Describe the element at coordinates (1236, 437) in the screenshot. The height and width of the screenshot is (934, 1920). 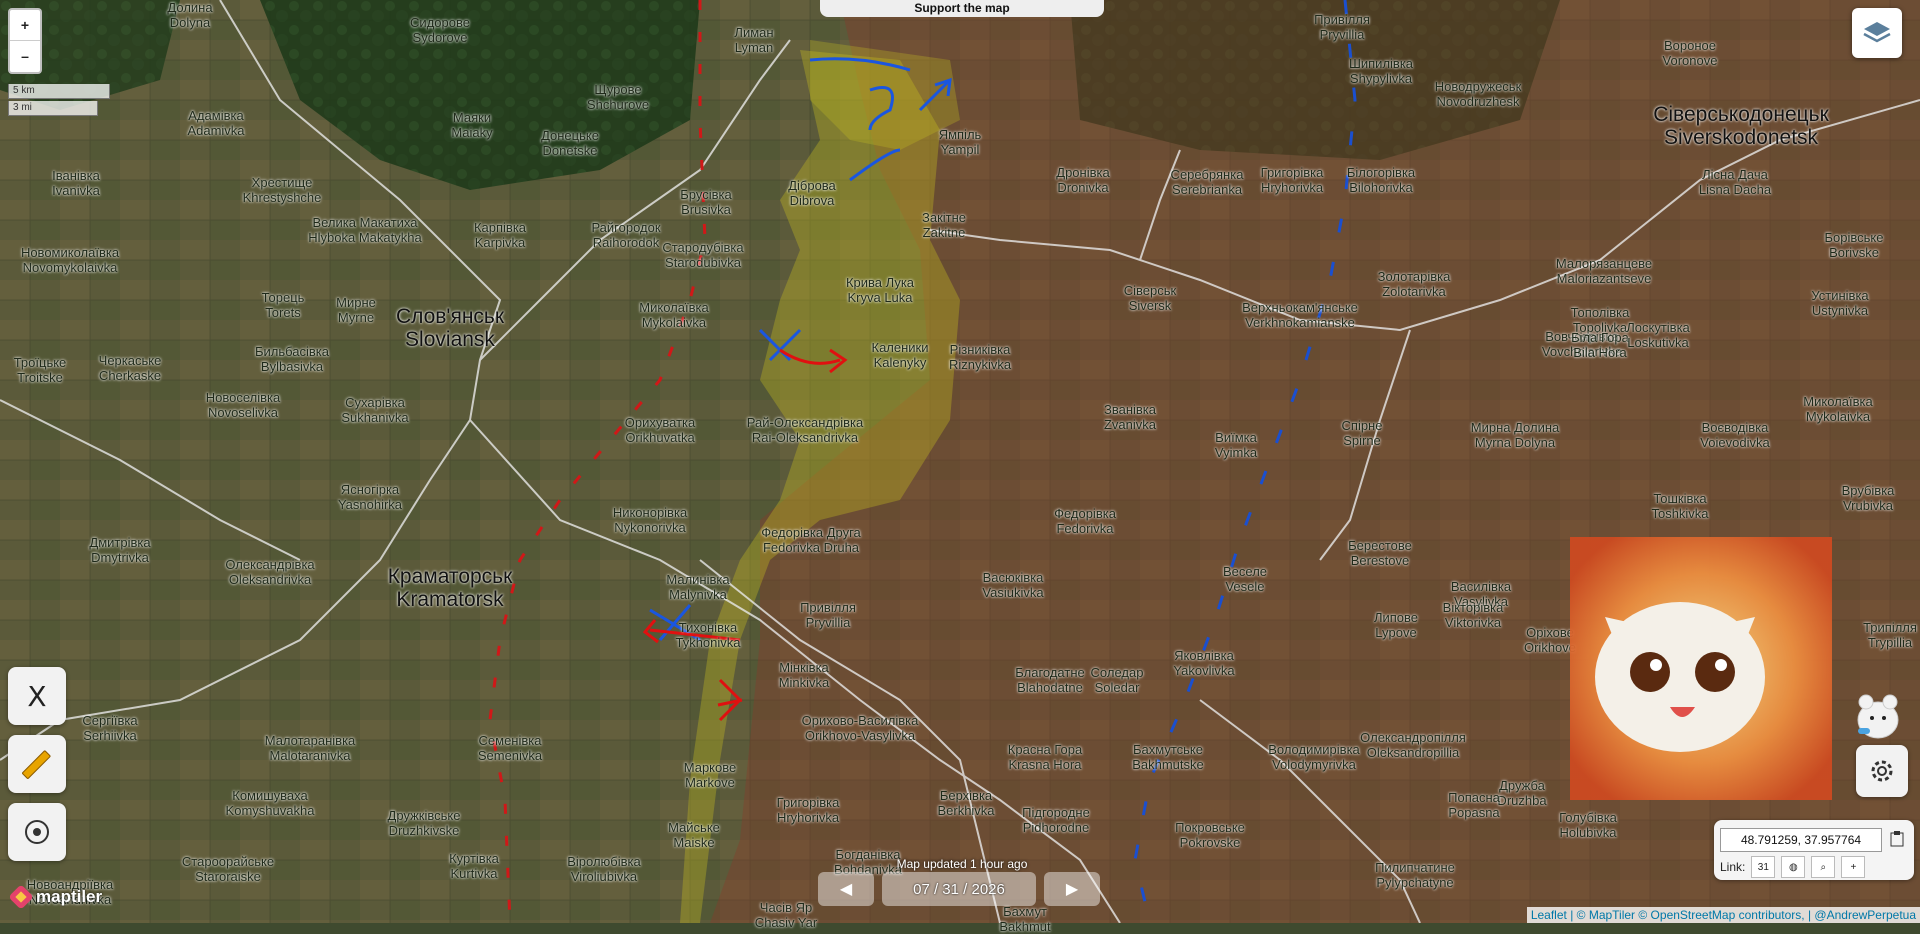
I see `place-name-uk: Виїмка` at that location.